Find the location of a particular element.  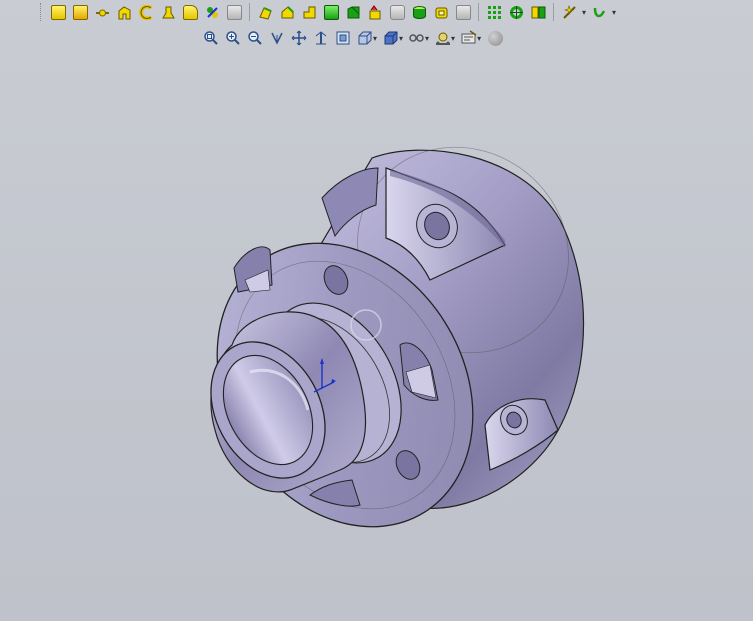

fillet-icon is located at coordinates (331, 12).